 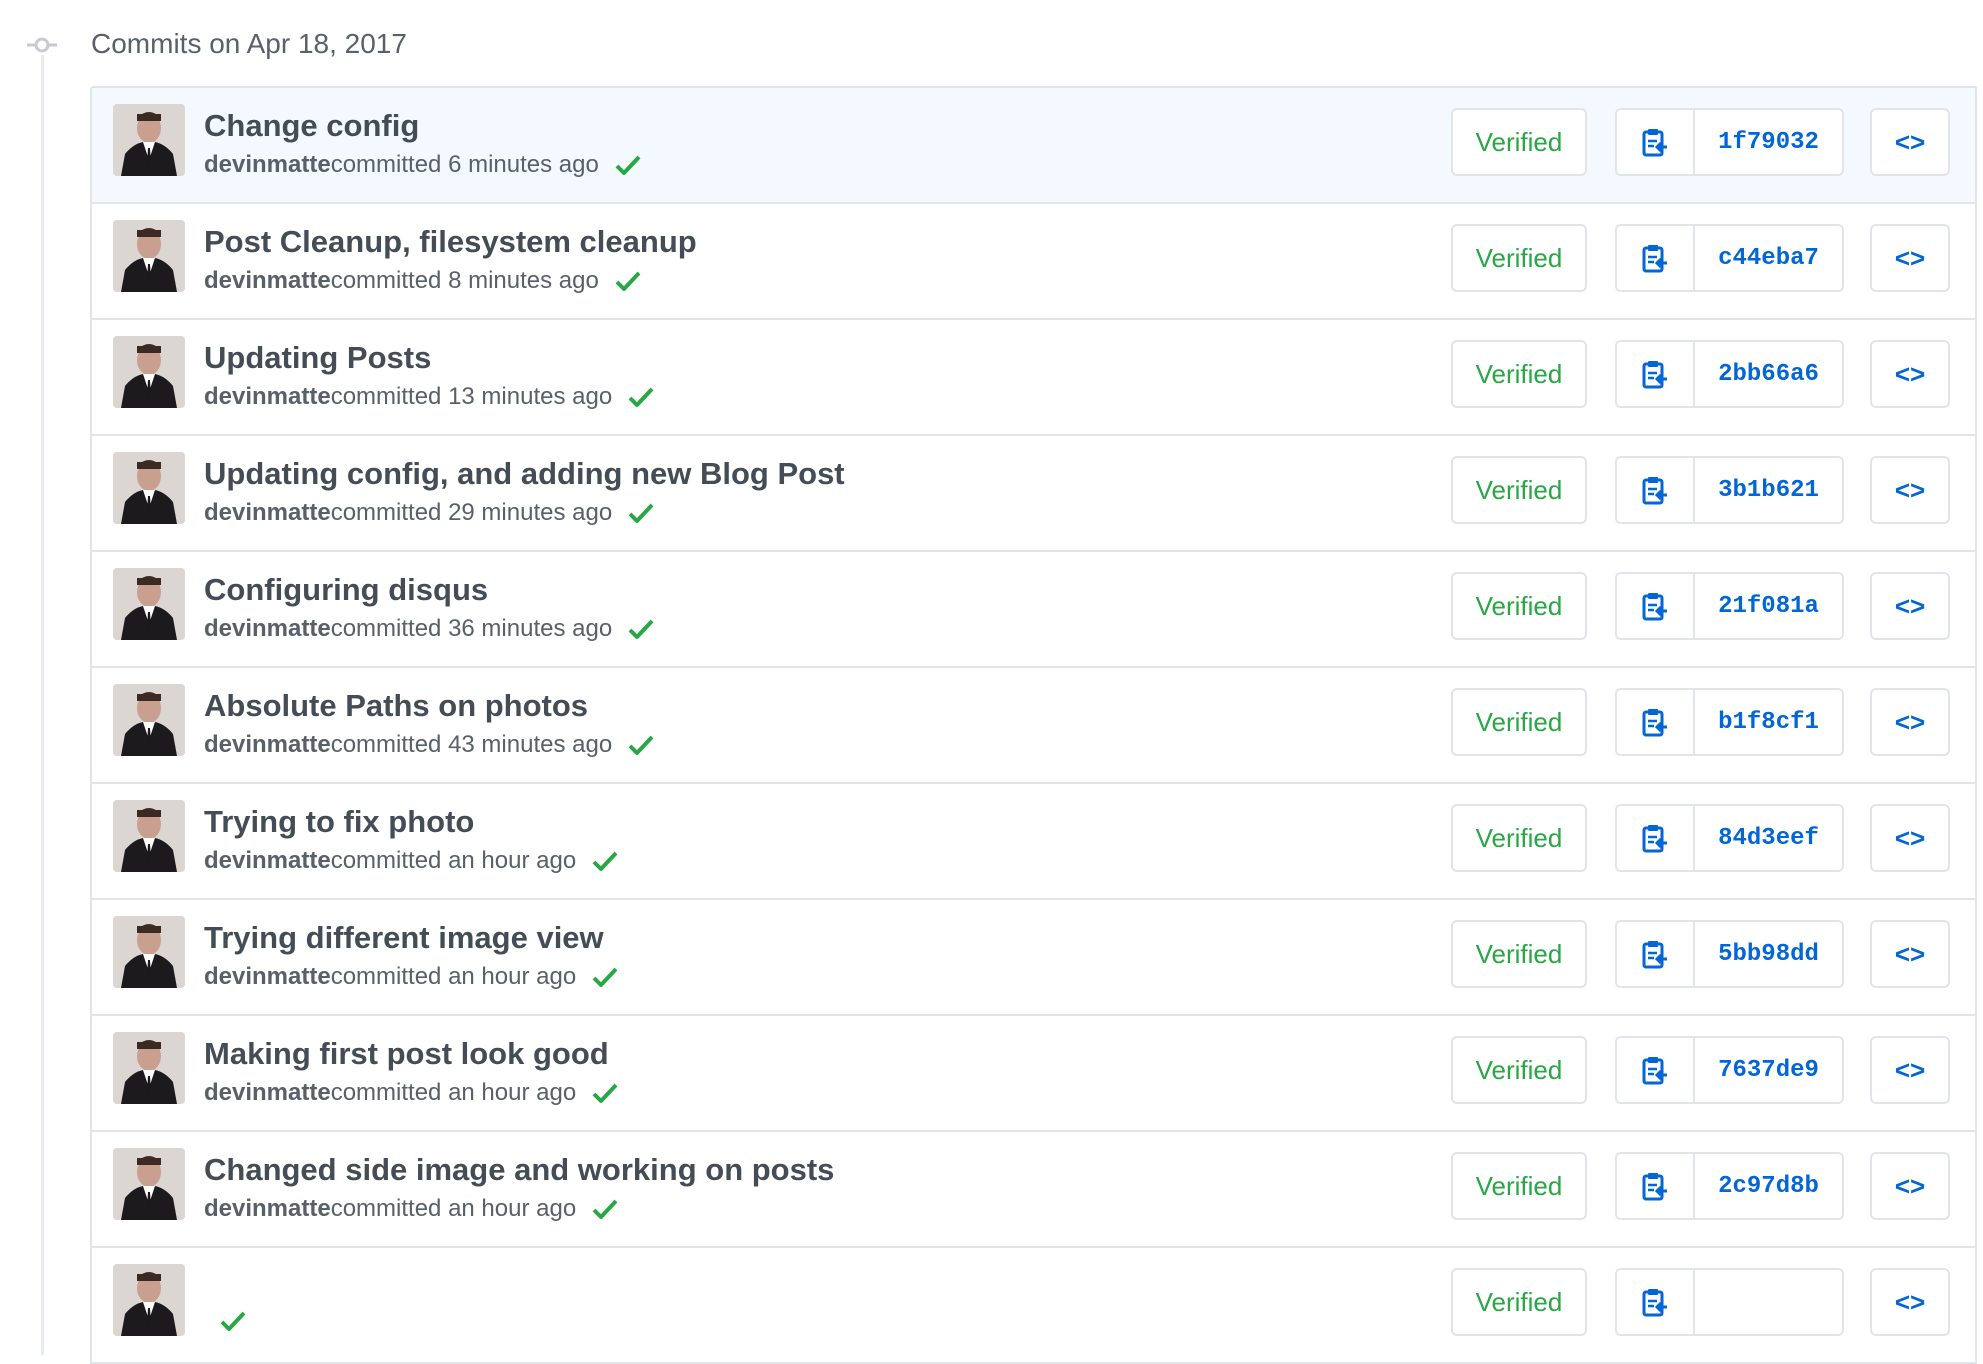 I want to click on commit-row: Verified <>, so click(x=1033, y=1306).